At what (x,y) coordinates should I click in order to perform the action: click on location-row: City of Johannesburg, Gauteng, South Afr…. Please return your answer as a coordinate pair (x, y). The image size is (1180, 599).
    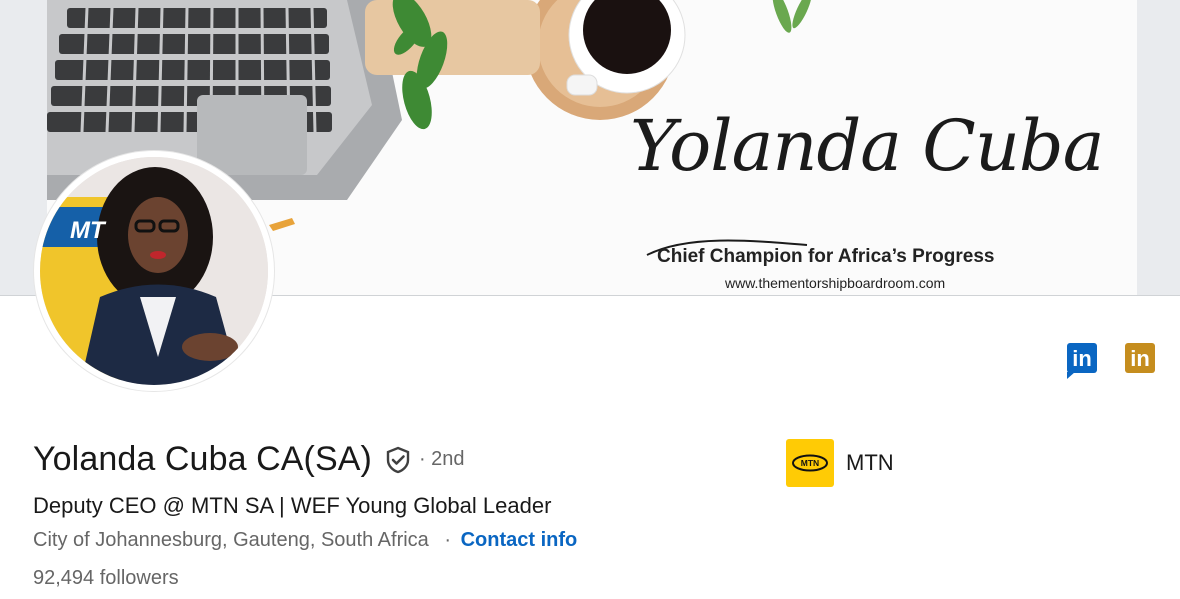
    Looking at the image, I should click on (305, 540).